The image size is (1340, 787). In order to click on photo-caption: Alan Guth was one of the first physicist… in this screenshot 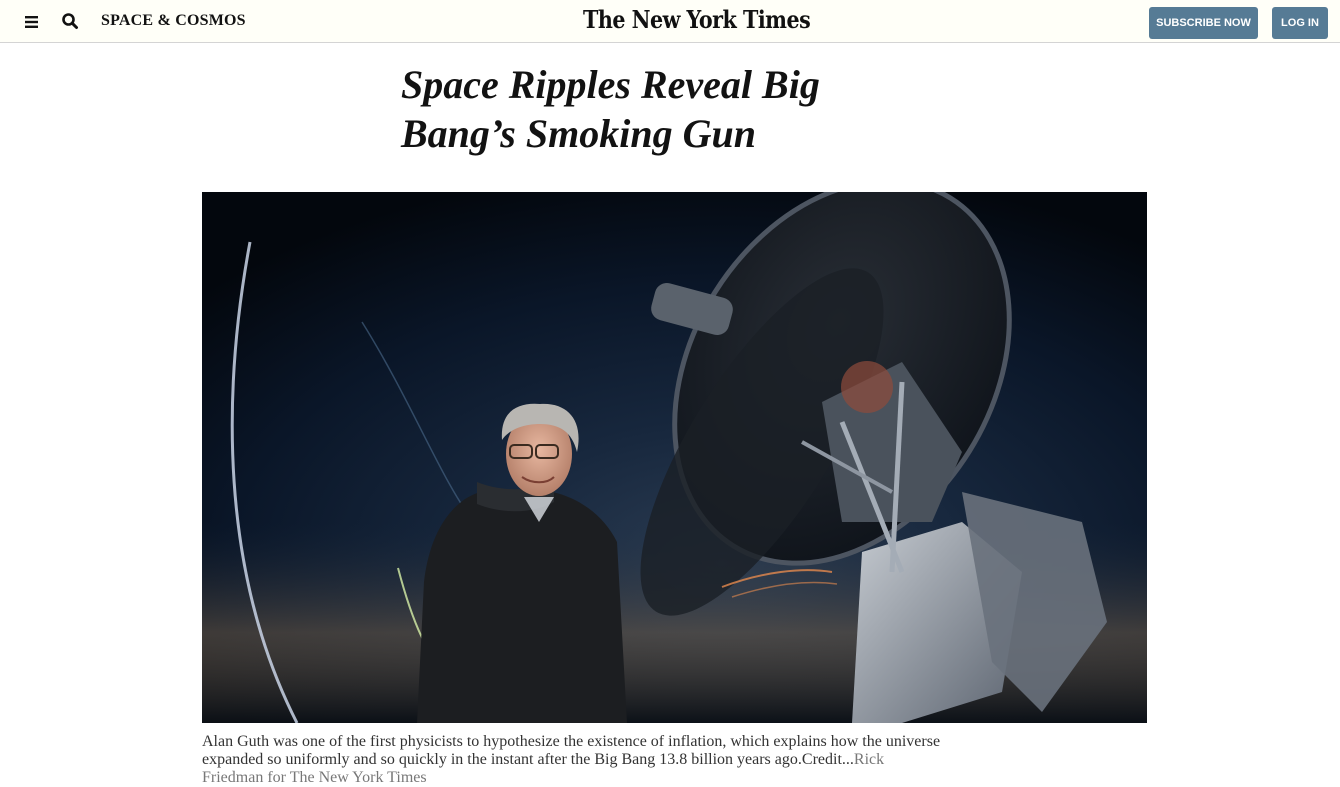, I will do `click(574, 760)`.